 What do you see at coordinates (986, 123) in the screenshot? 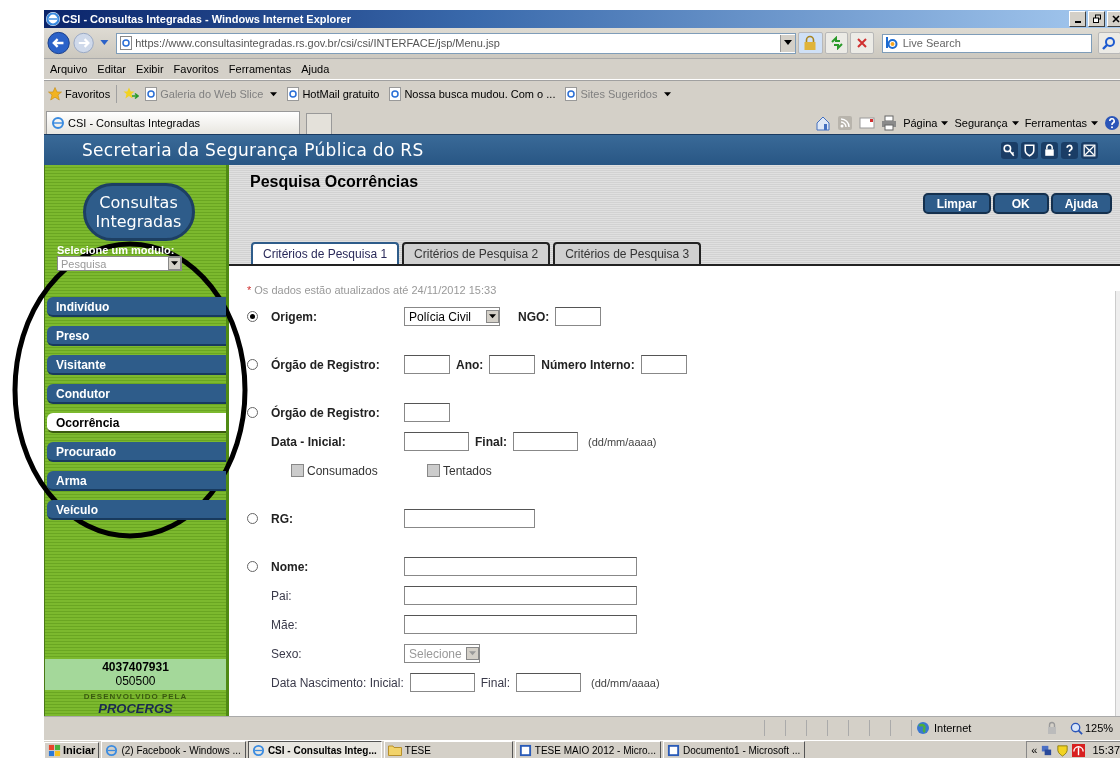
I see `command-menu: Segurança` at bounding box center [986, 123].